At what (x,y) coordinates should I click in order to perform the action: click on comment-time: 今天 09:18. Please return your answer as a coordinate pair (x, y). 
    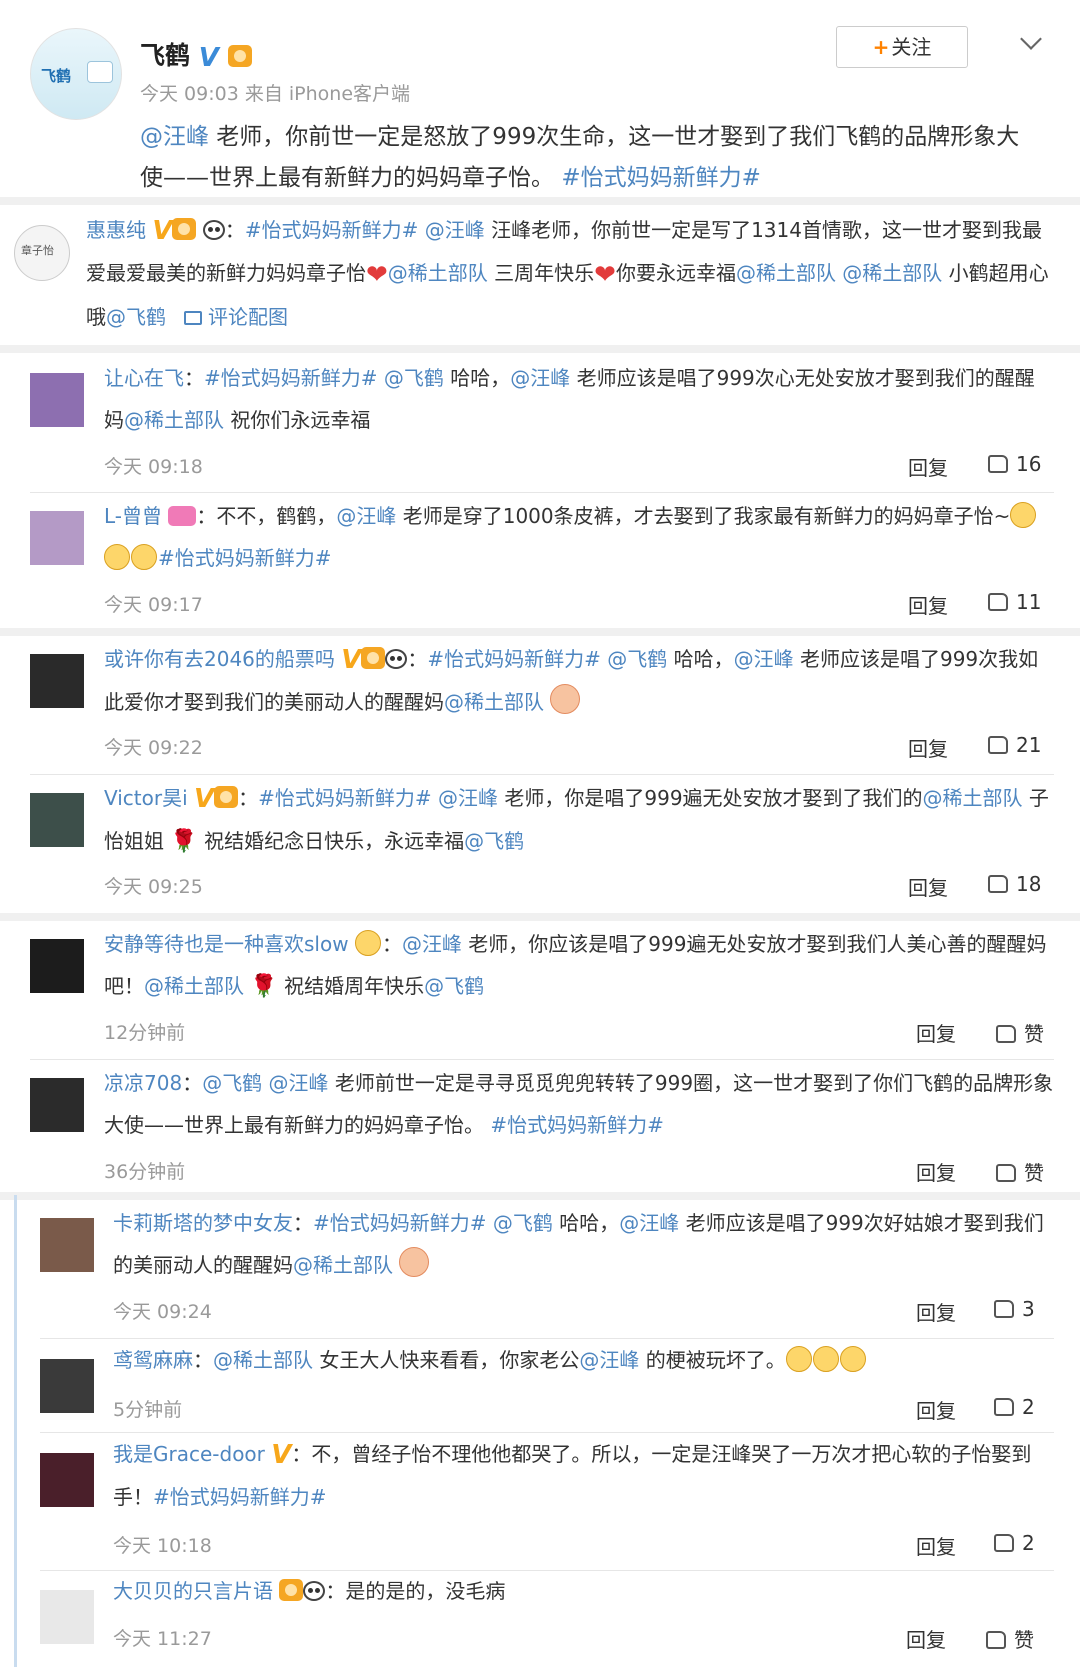
    Looking at the image, I should click on (153, 467).